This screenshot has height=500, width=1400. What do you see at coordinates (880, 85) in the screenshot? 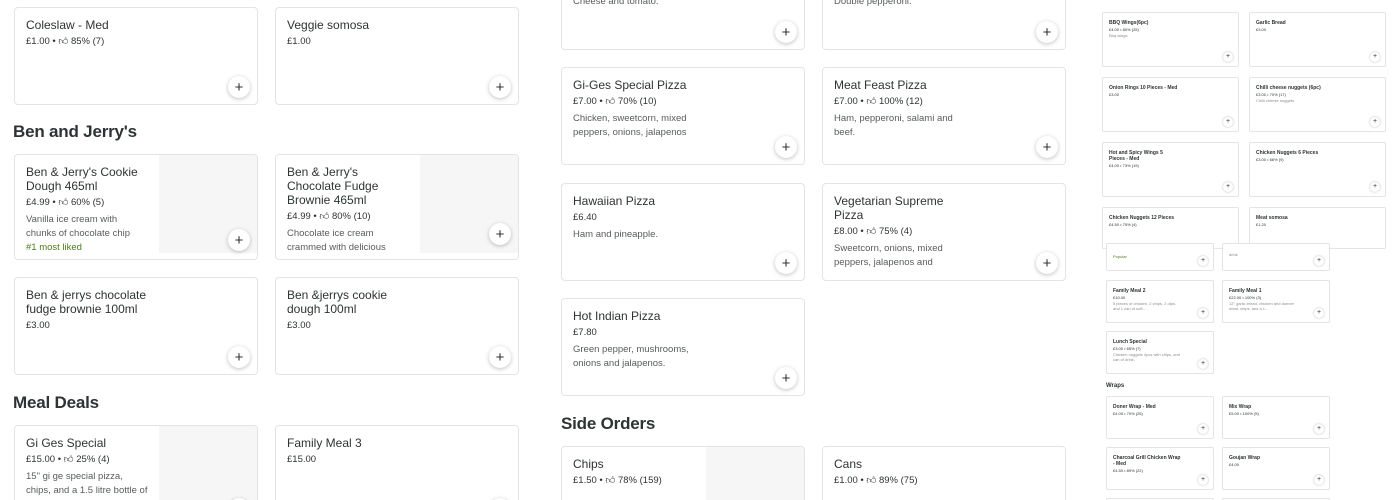
I see `item-name: Meat Feast Pizza` at bounding box center [880, 85].